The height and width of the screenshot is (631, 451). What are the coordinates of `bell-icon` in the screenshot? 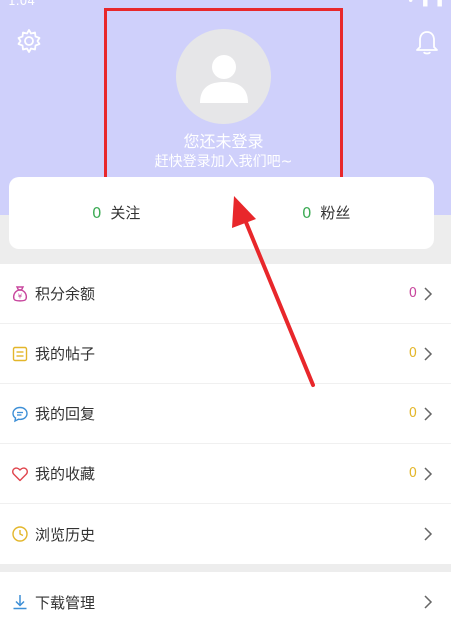 It's located at (427, 43).